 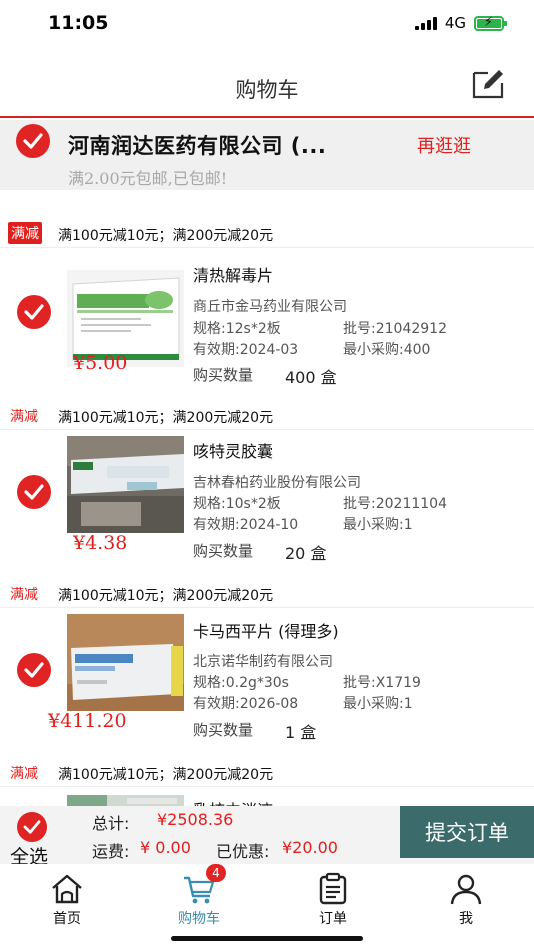 What do you see at coordinates (395, 504) in the screenshot?
I see `product-batch: 批号:20211104` at bounding box center [395, 504].